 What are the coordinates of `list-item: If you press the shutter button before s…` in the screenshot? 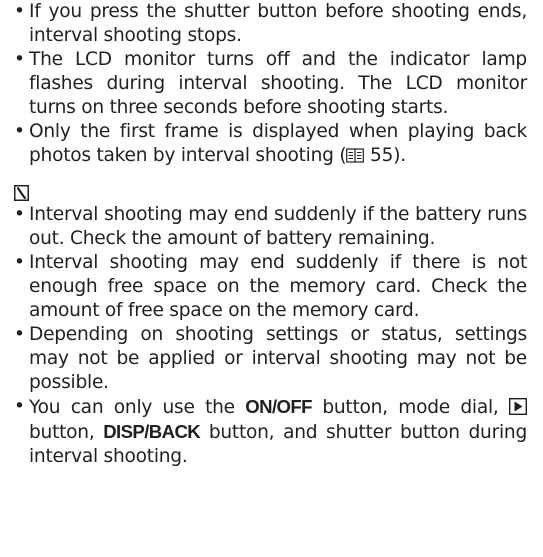 It's located at (270, 24).